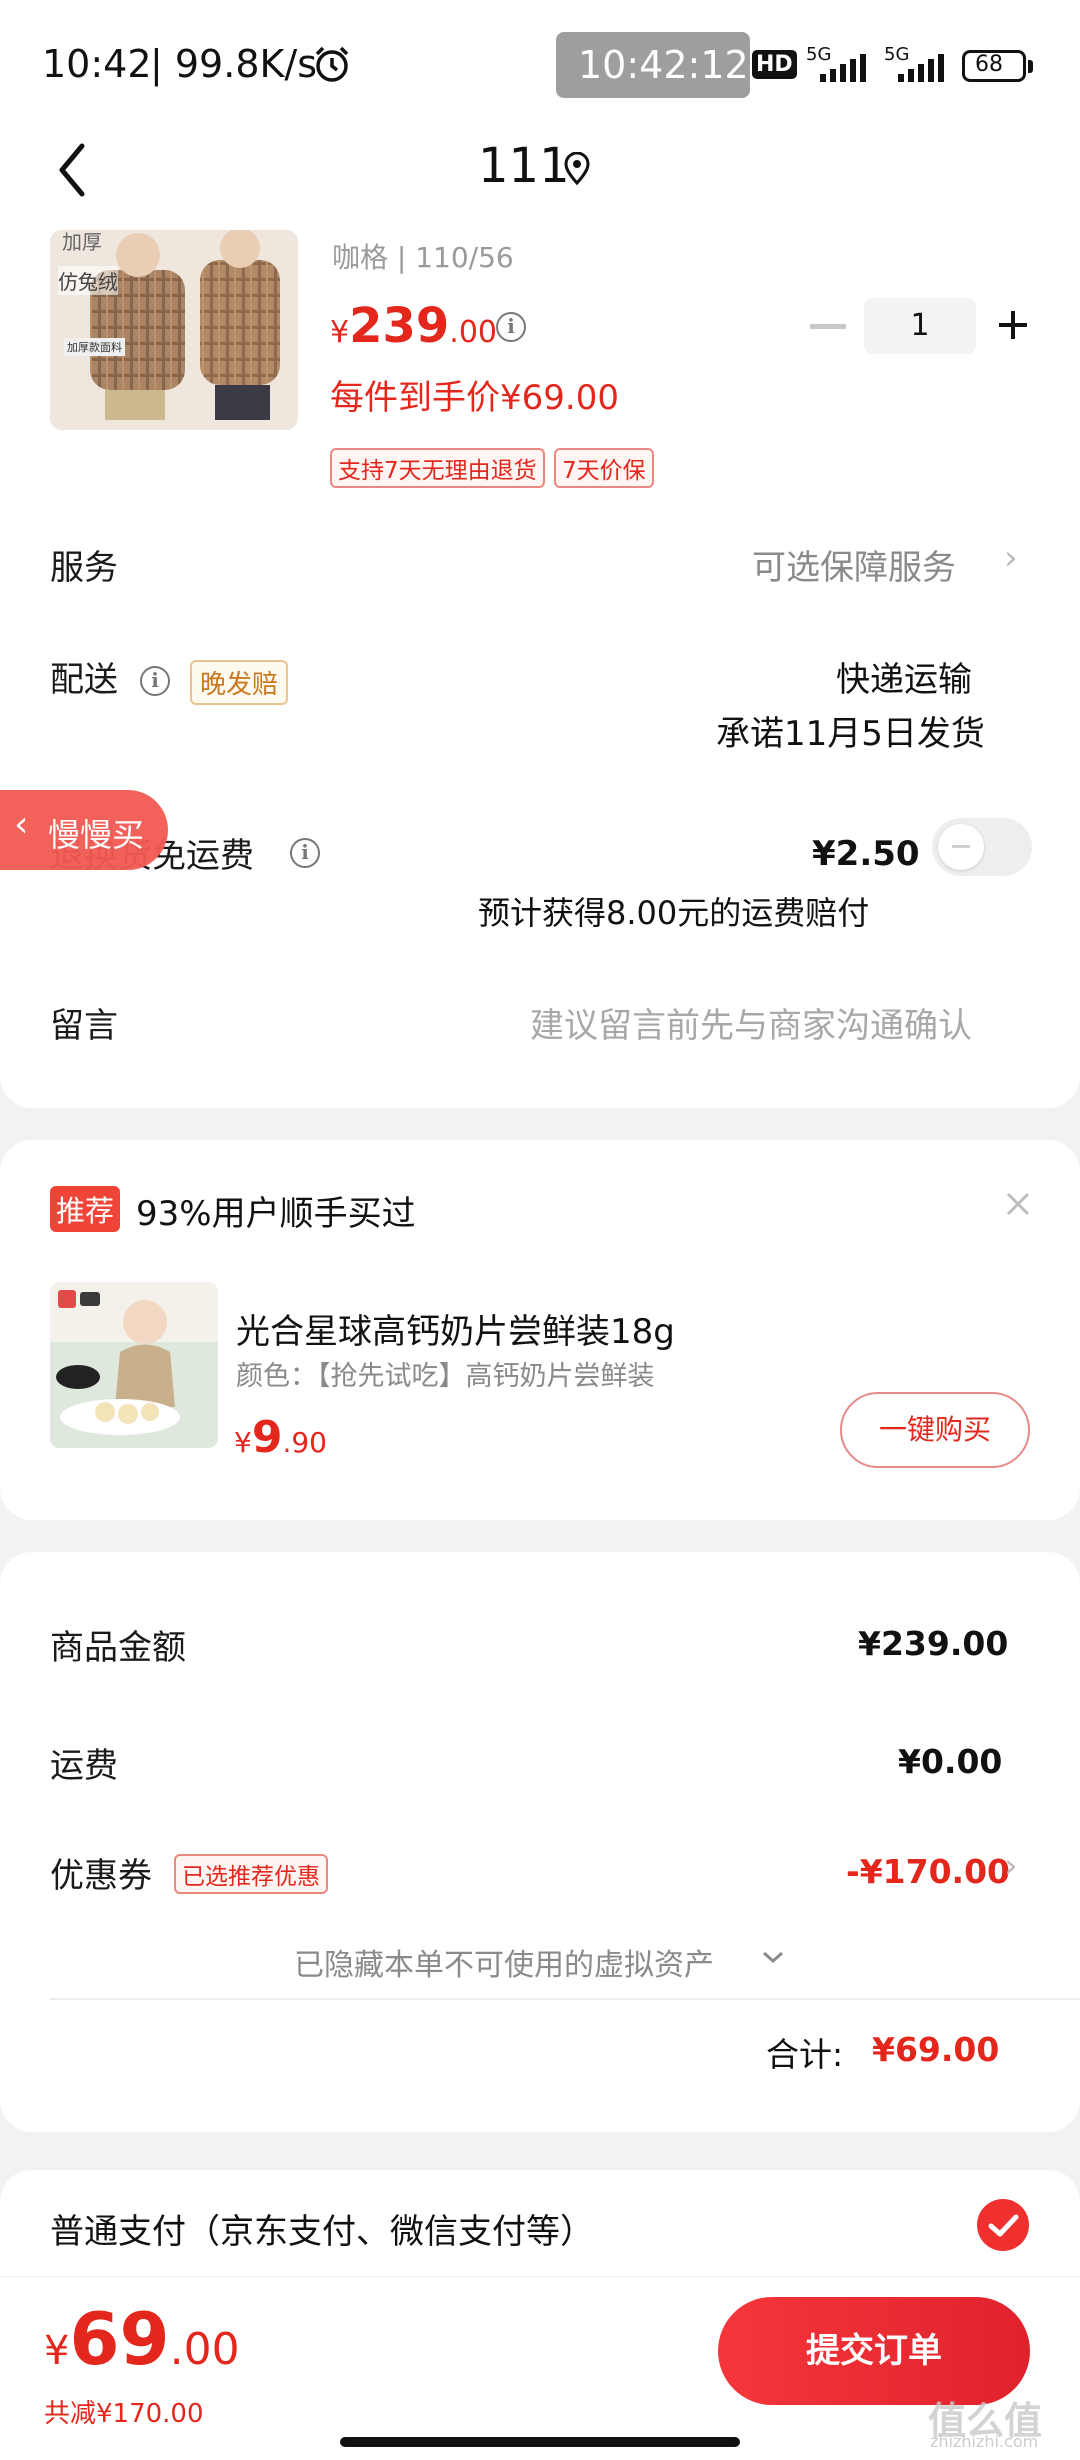 This screenshot has width=1080, height=2460. Describe the element at coordinates (97, 64) in the screenshot. I see `status-time: 10:42` at that location.